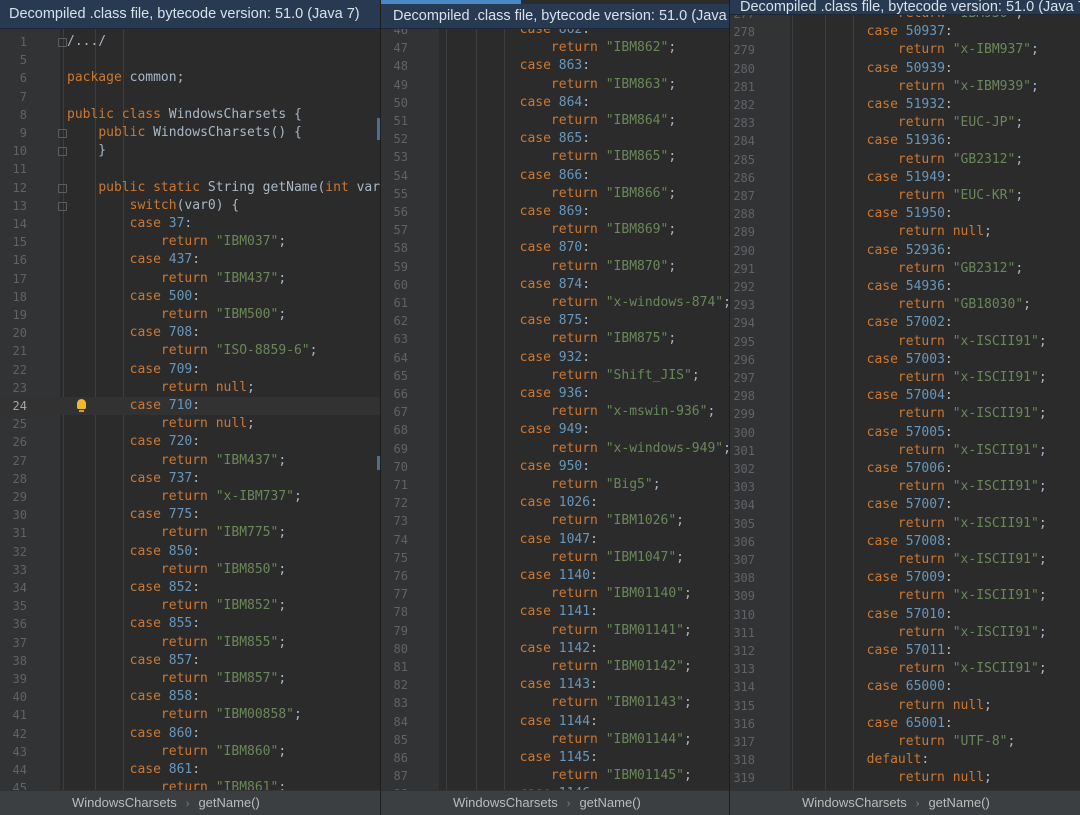 The height and width of the screenshot is (815, 1080). What do you see at coordinates (742, 560) in the screenshot?
I see `line-number: 307` at bounding box center [742, 560].